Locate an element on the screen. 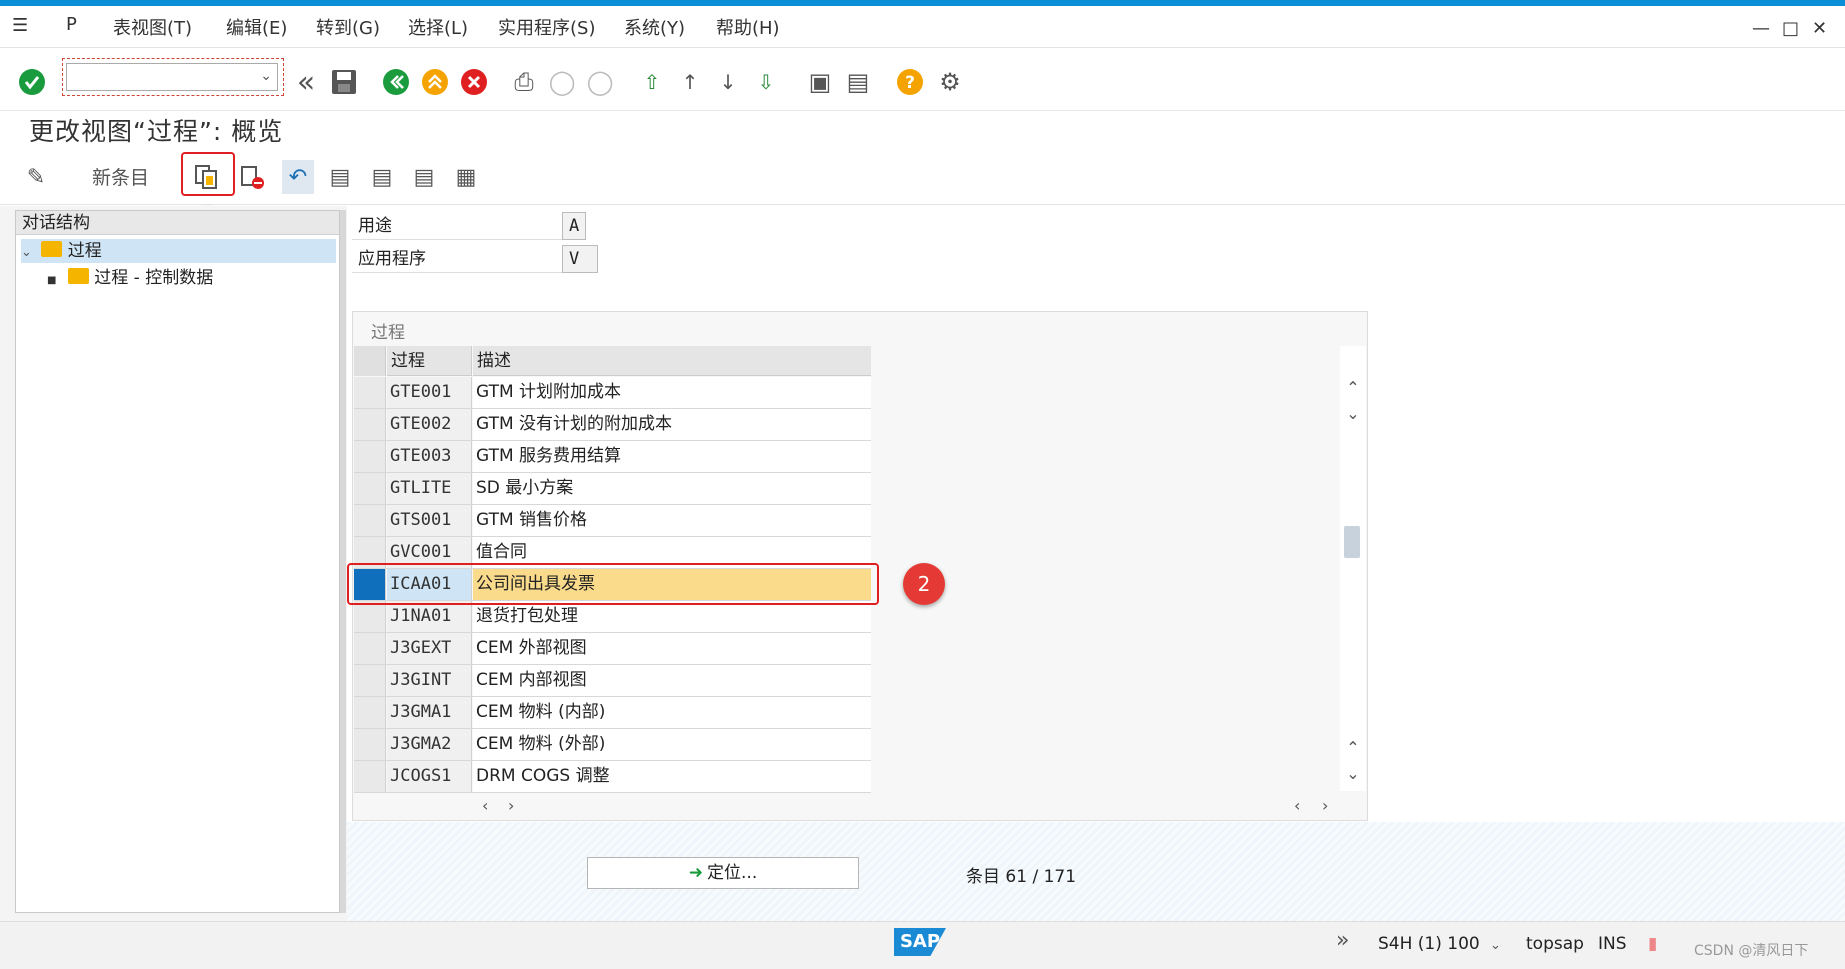 This screenshot has height=969, width=1845. table-row: J3GEXT CEM 外部视图 is located at coordinates (612, 649).